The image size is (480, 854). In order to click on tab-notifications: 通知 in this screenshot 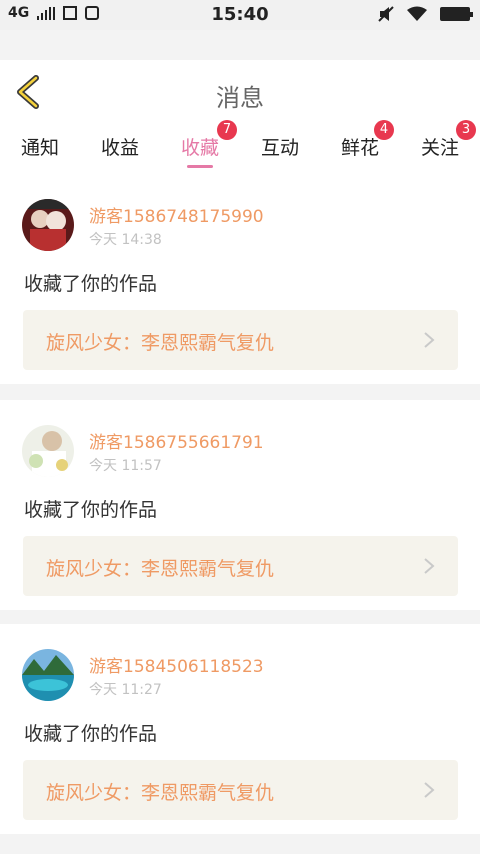, I will do `click(40, 149)`.